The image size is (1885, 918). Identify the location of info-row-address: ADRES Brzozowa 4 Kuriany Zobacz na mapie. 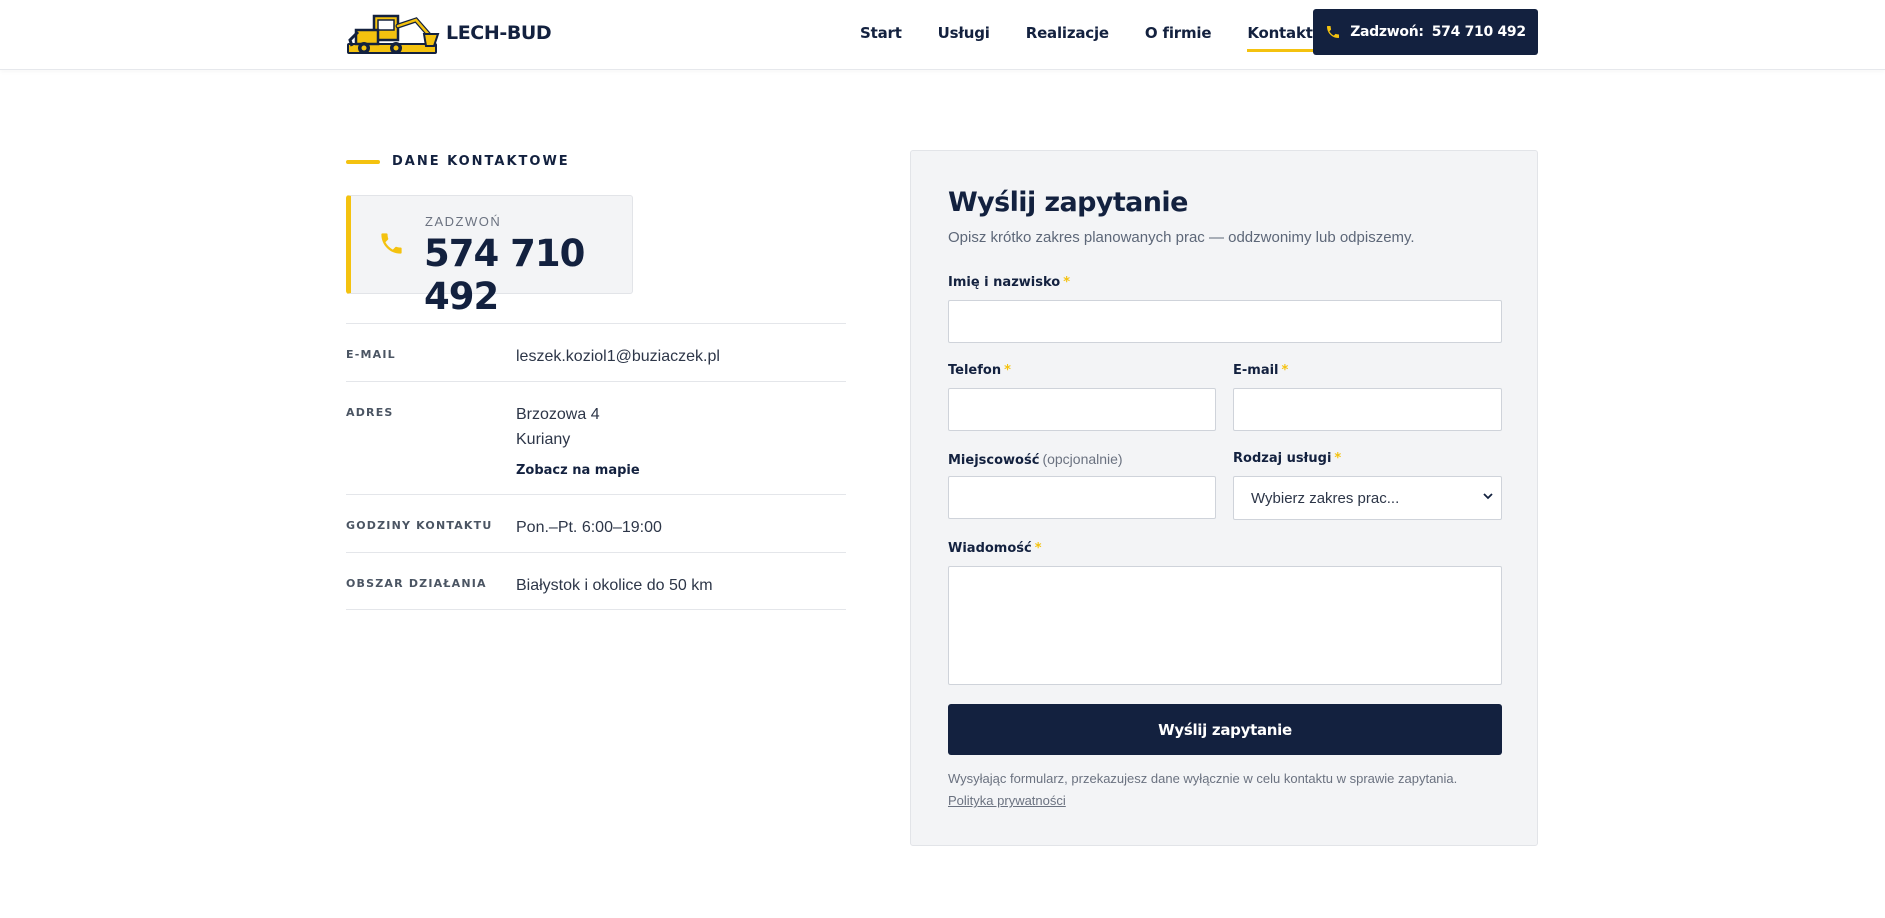
(596, 437).